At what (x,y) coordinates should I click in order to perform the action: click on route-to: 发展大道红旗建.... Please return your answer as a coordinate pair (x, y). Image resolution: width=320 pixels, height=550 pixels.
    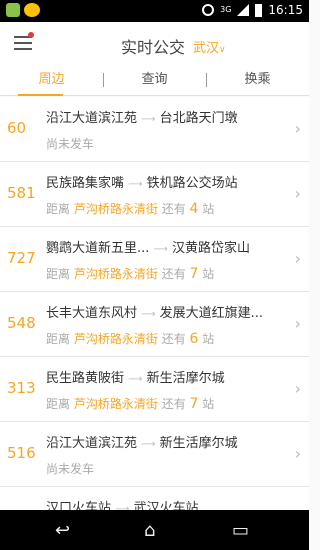
    Looking at the image, I should click on (211, 313).